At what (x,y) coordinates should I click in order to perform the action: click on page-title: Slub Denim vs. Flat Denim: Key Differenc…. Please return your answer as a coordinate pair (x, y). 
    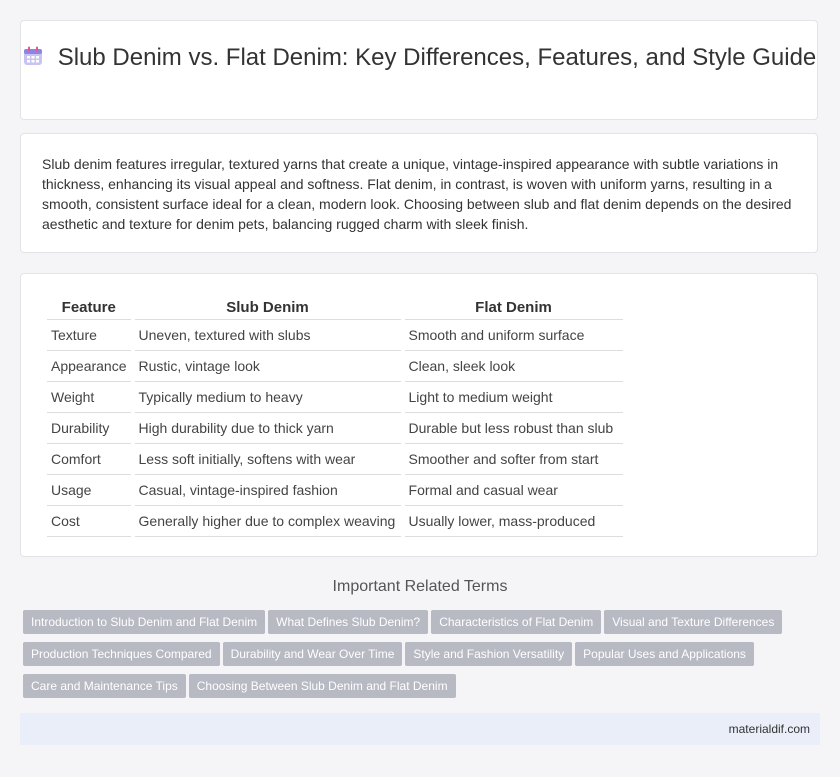
    Looking at the image, I should click on (437, 57).